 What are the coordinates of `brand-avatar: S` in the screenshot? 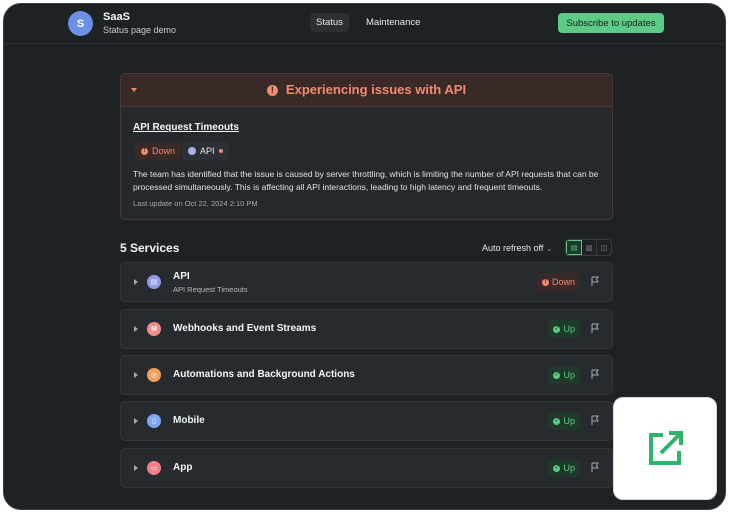 It's located at (80, 23).